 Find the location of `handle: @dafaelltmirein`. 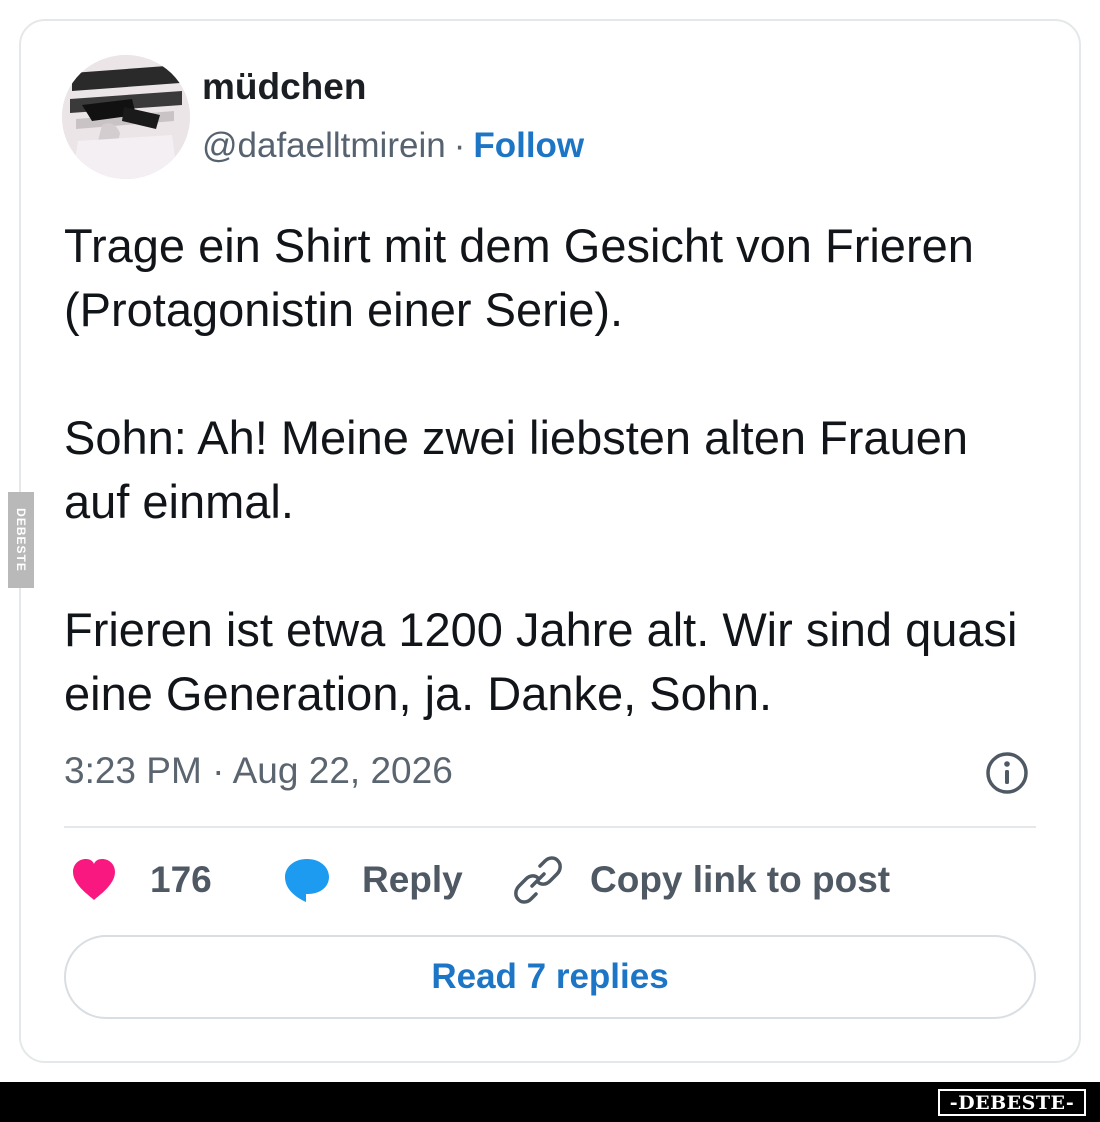

handle: @dafaelltmirein is located at coordinates (324, 145).